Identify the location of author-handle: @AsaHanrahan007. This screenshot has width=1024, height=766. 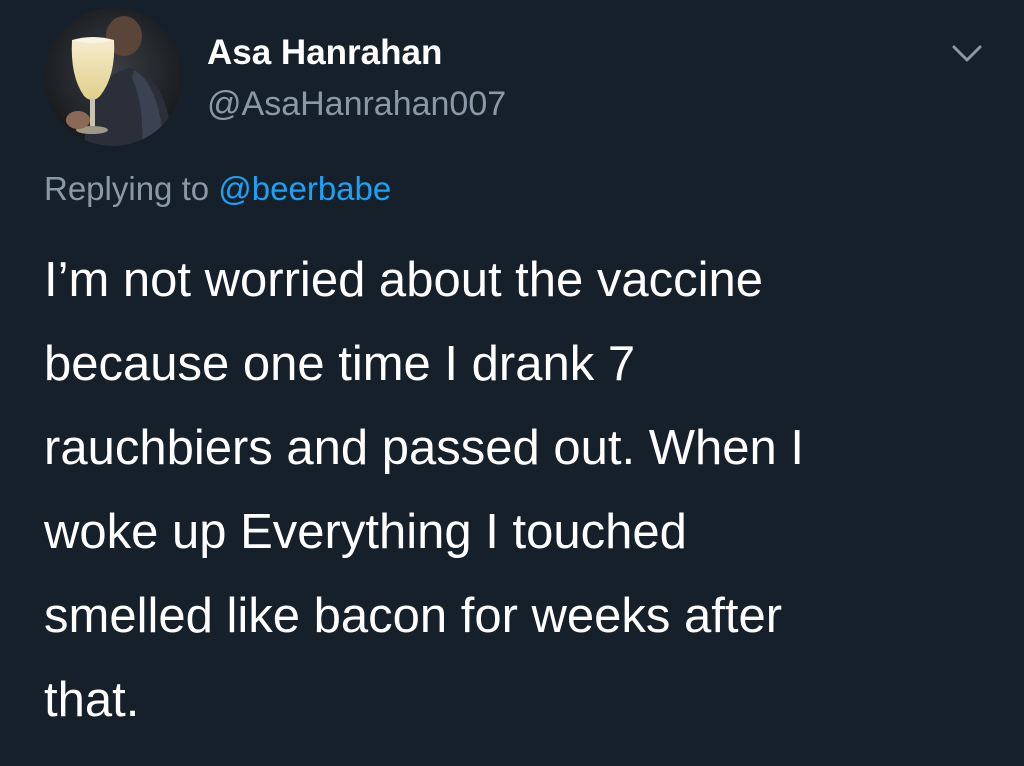
(356, 104).